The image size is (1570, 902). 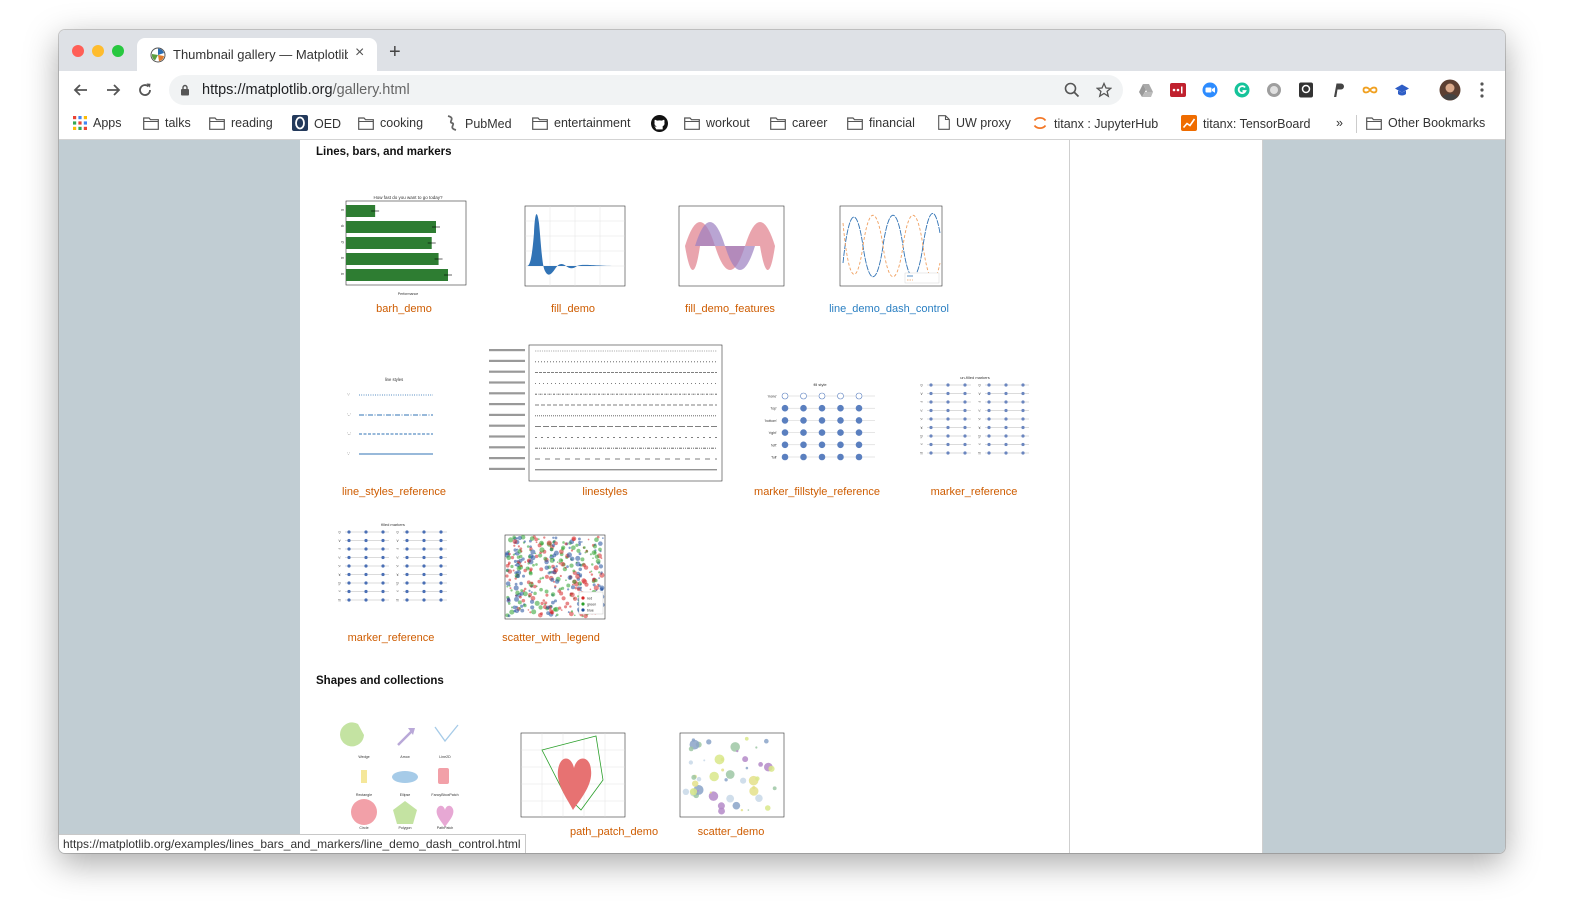 I want to click on close-tab-icon: ×, so click(x=359, y=53).